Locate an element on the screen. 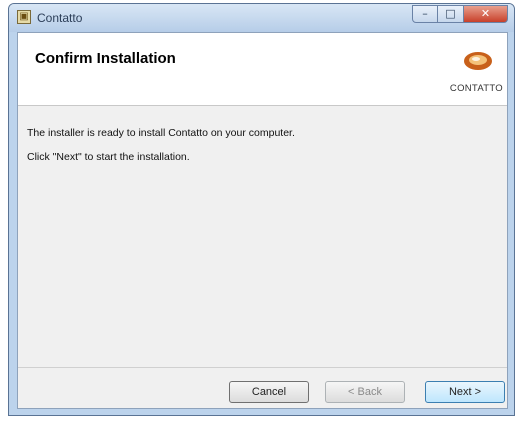 The image size is (523, 421). logo-text: CONTATTO is located at coordinates (476, 88).